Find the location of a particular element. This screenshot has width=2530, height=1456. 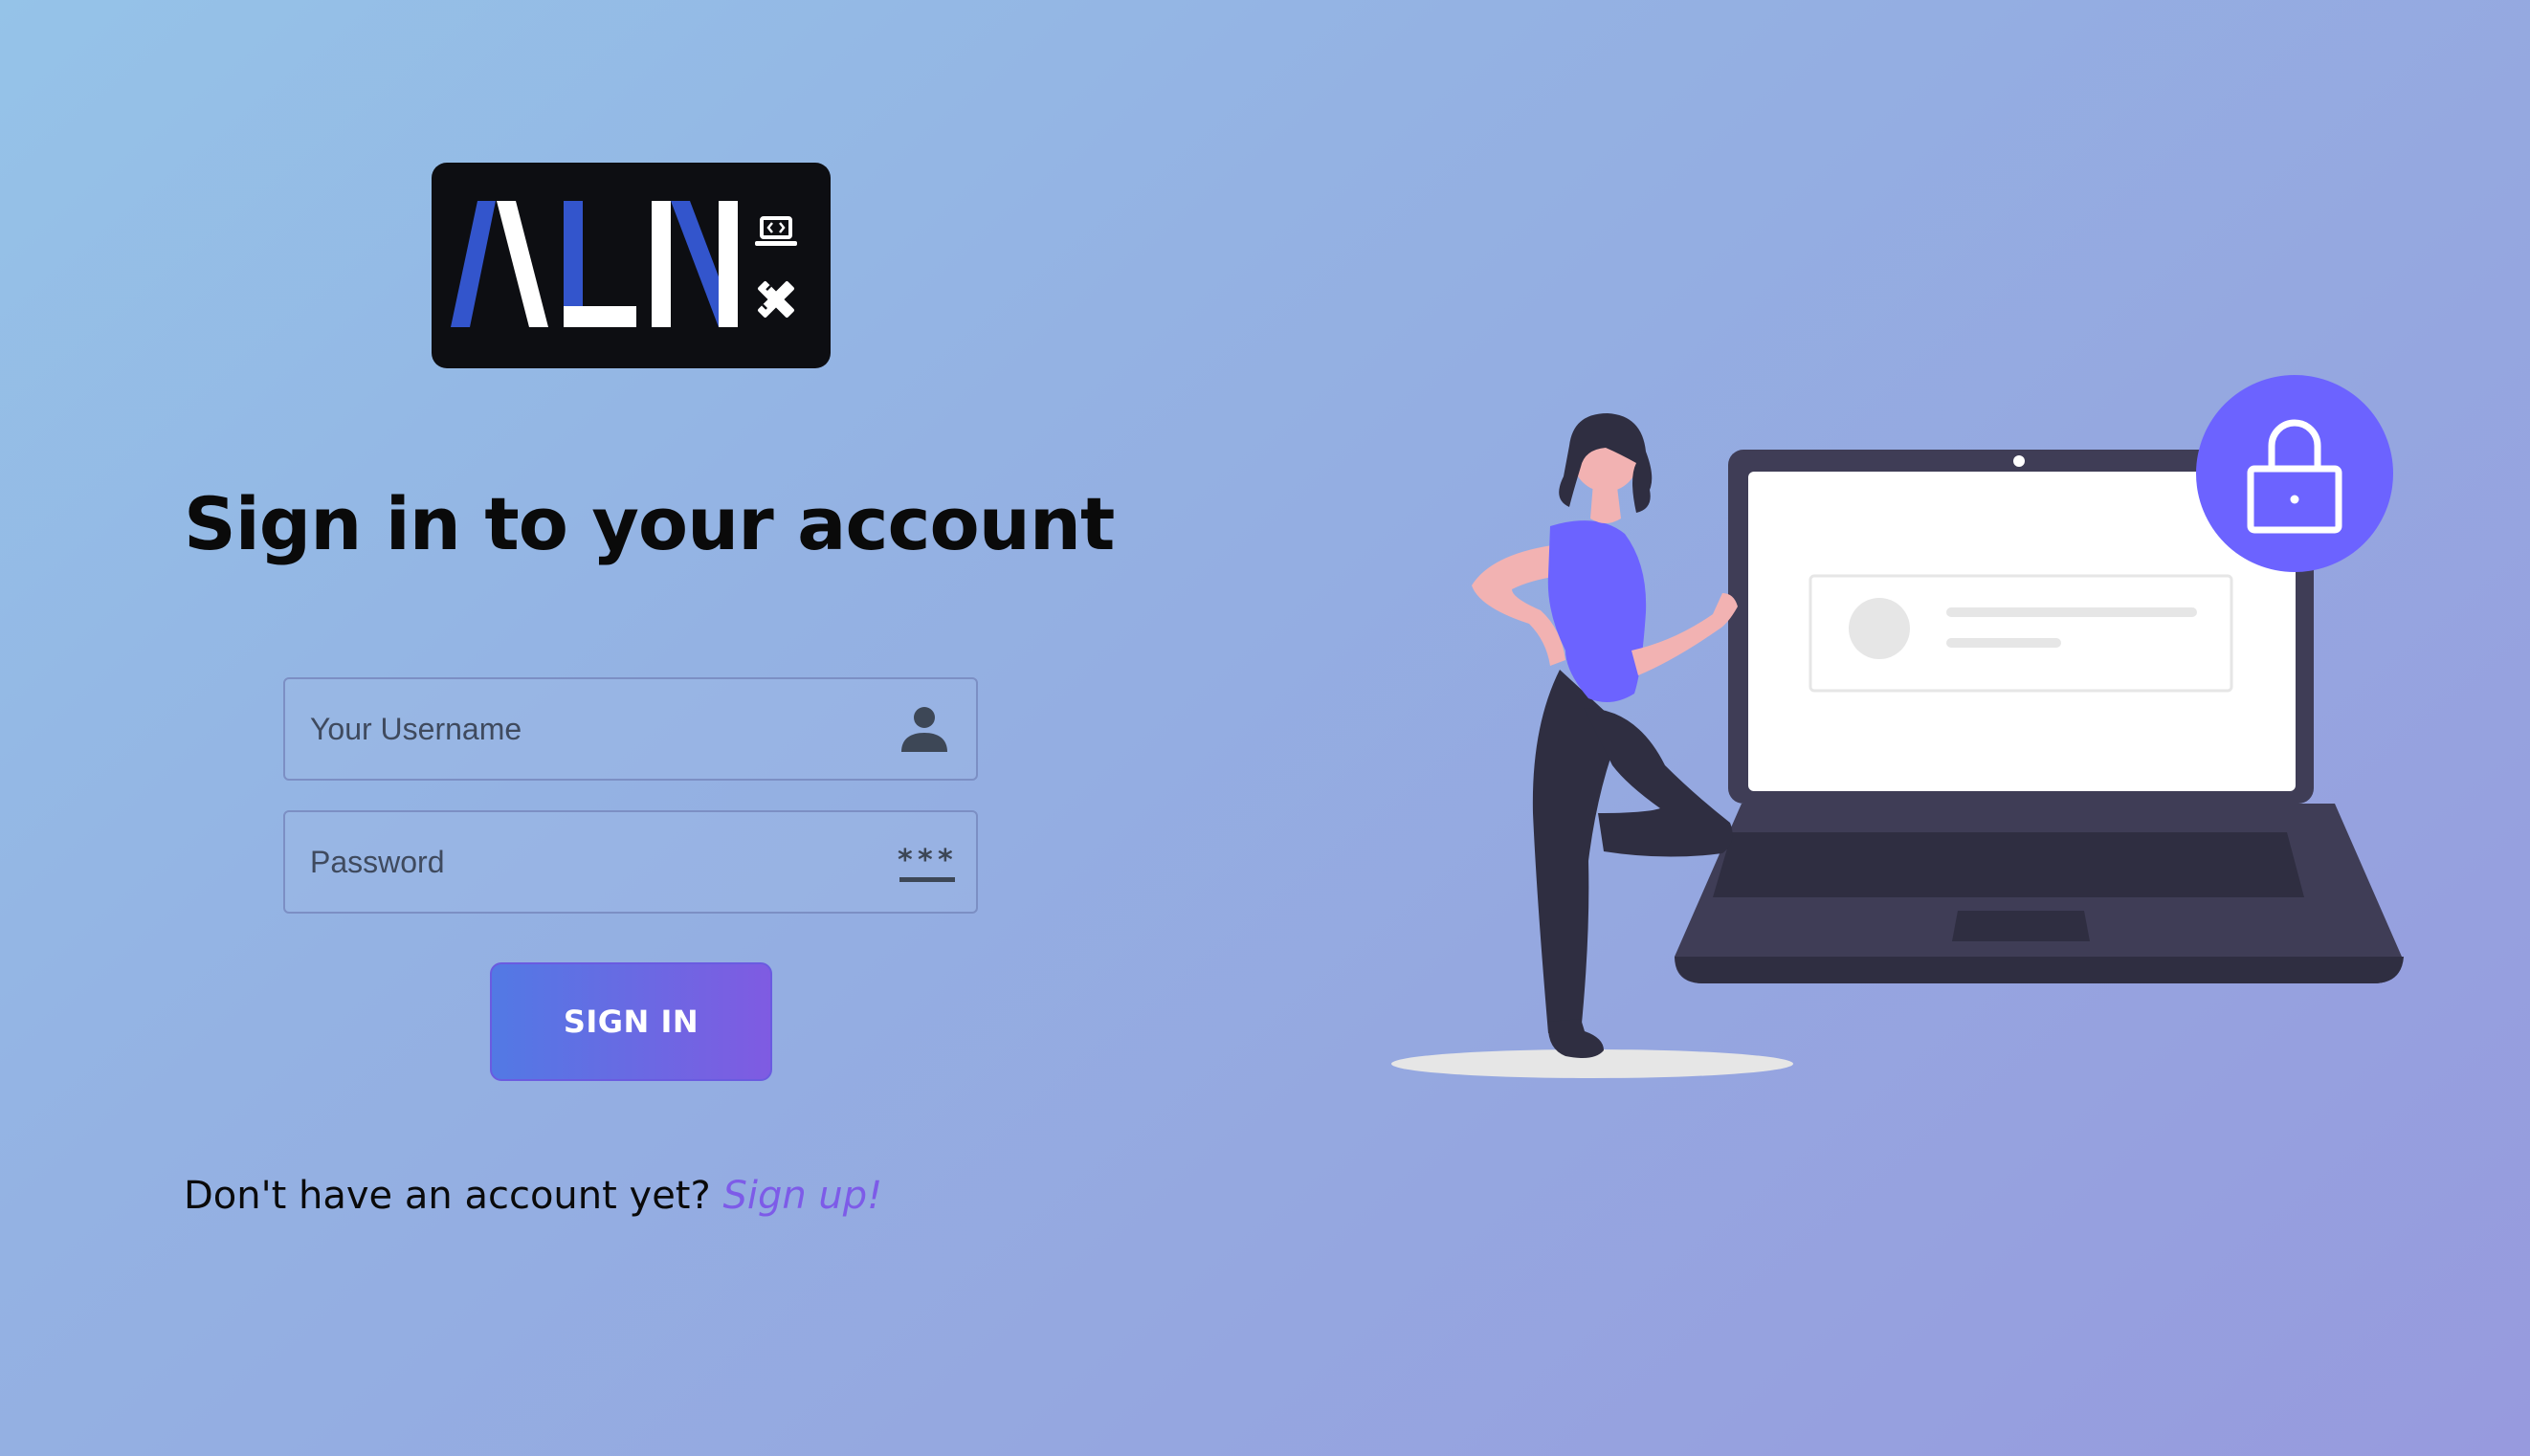

sign-up-link: Sign up! is located at coordinates (802, 1196).